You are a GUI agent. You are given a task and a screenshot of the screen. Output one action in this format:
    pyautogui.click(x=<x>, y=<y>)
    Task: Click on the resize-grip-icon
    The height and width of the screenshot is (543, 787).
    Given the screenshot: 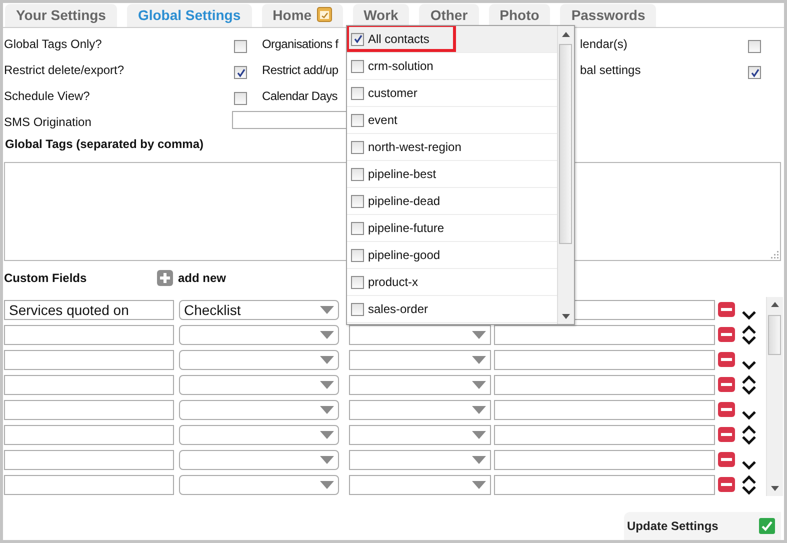 What is the action you would take?
    pyautogui.click(x=774, y=254)
    